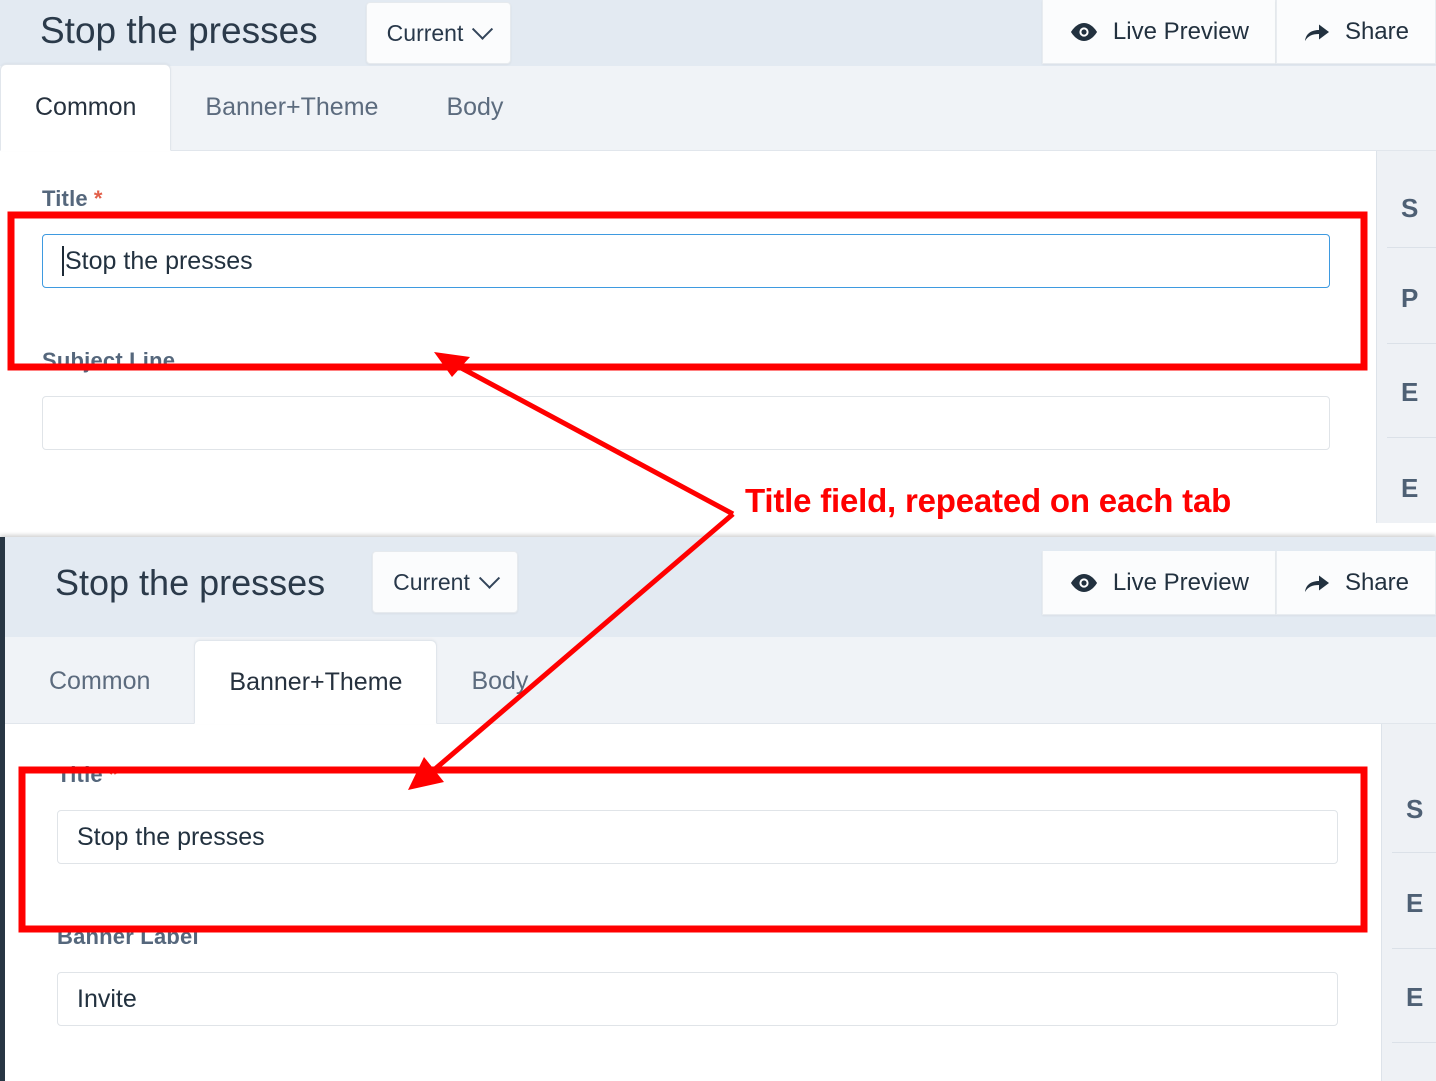  Describe the element at coordinates (686, 199) in the screenshot. I see `field-title-label: Title *` at that location.